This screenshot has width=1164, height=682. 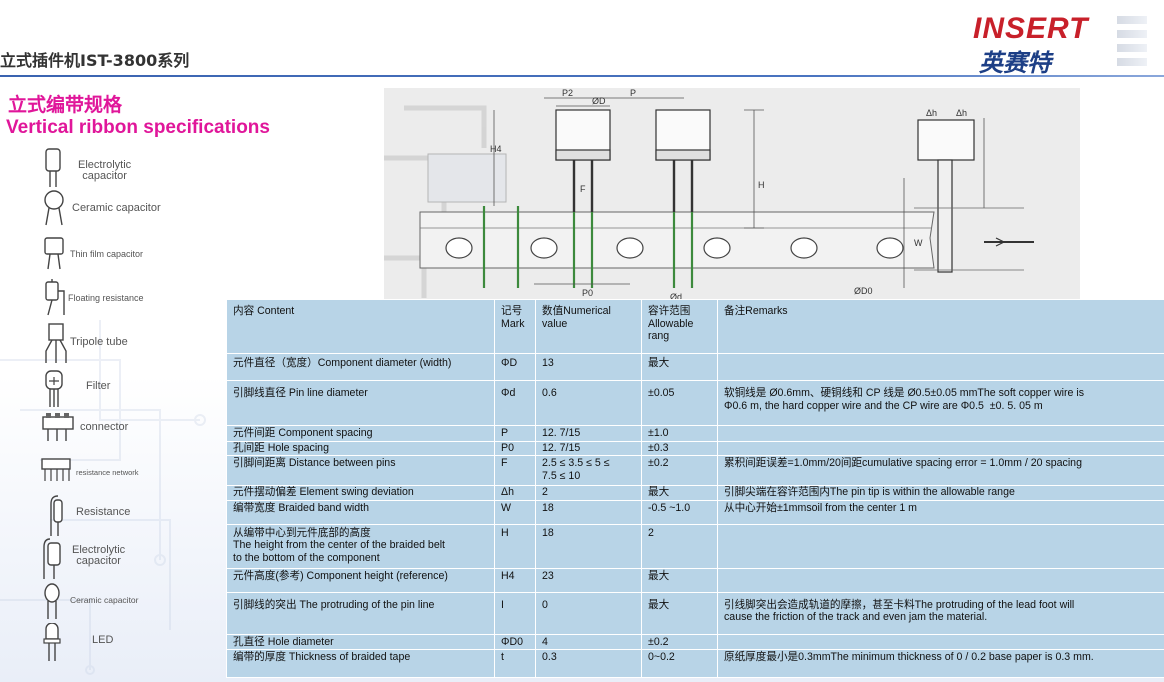 I want to click on label-p0: P0, so click(x=587, y=293).